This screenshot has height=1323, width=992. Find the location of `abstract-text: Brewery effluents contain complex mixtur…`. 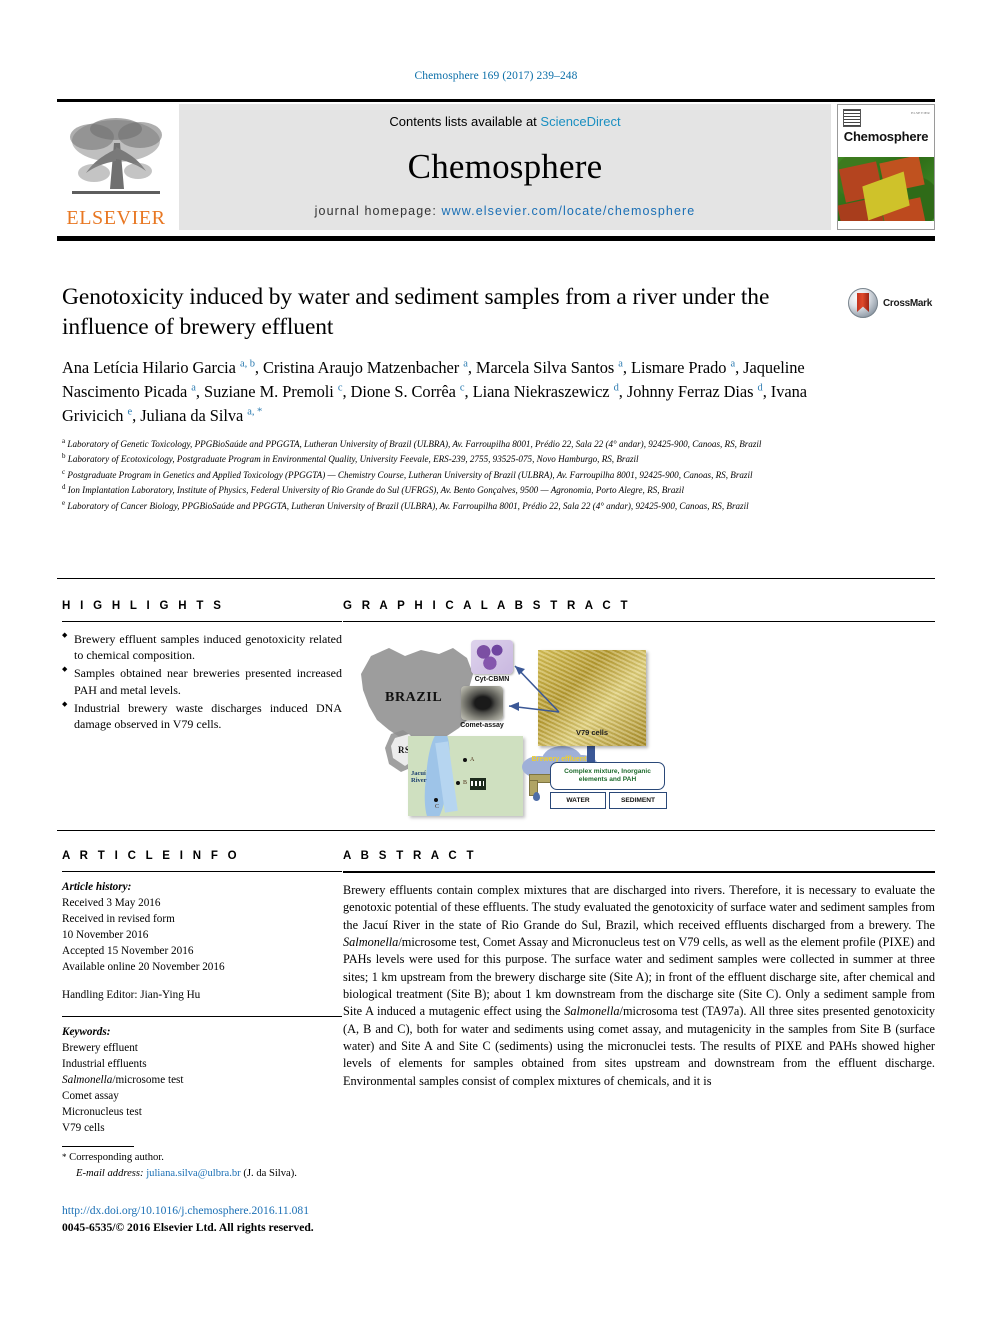

abstract-text: Brewery effluents contain complex mixtur… is located at coordinates (639, 985).